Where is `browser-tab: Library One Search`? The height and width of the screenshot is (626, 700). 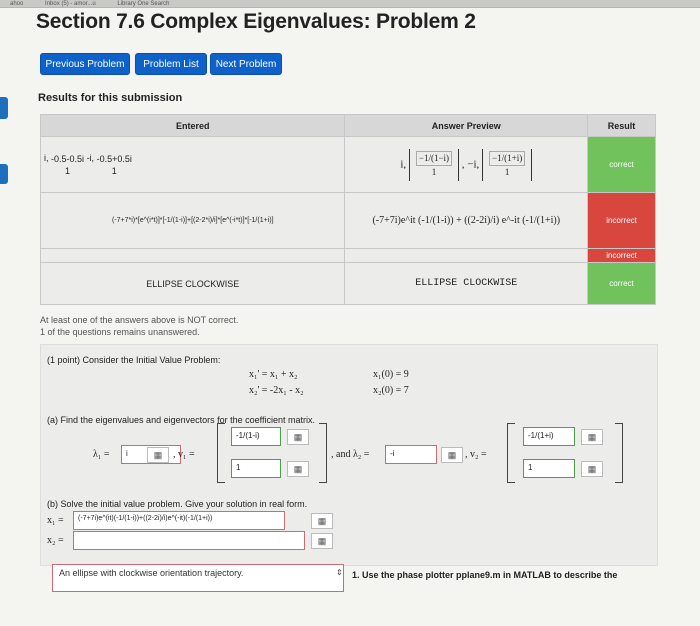
browser-tab: Library One Search is located at coordinates (143, 3).